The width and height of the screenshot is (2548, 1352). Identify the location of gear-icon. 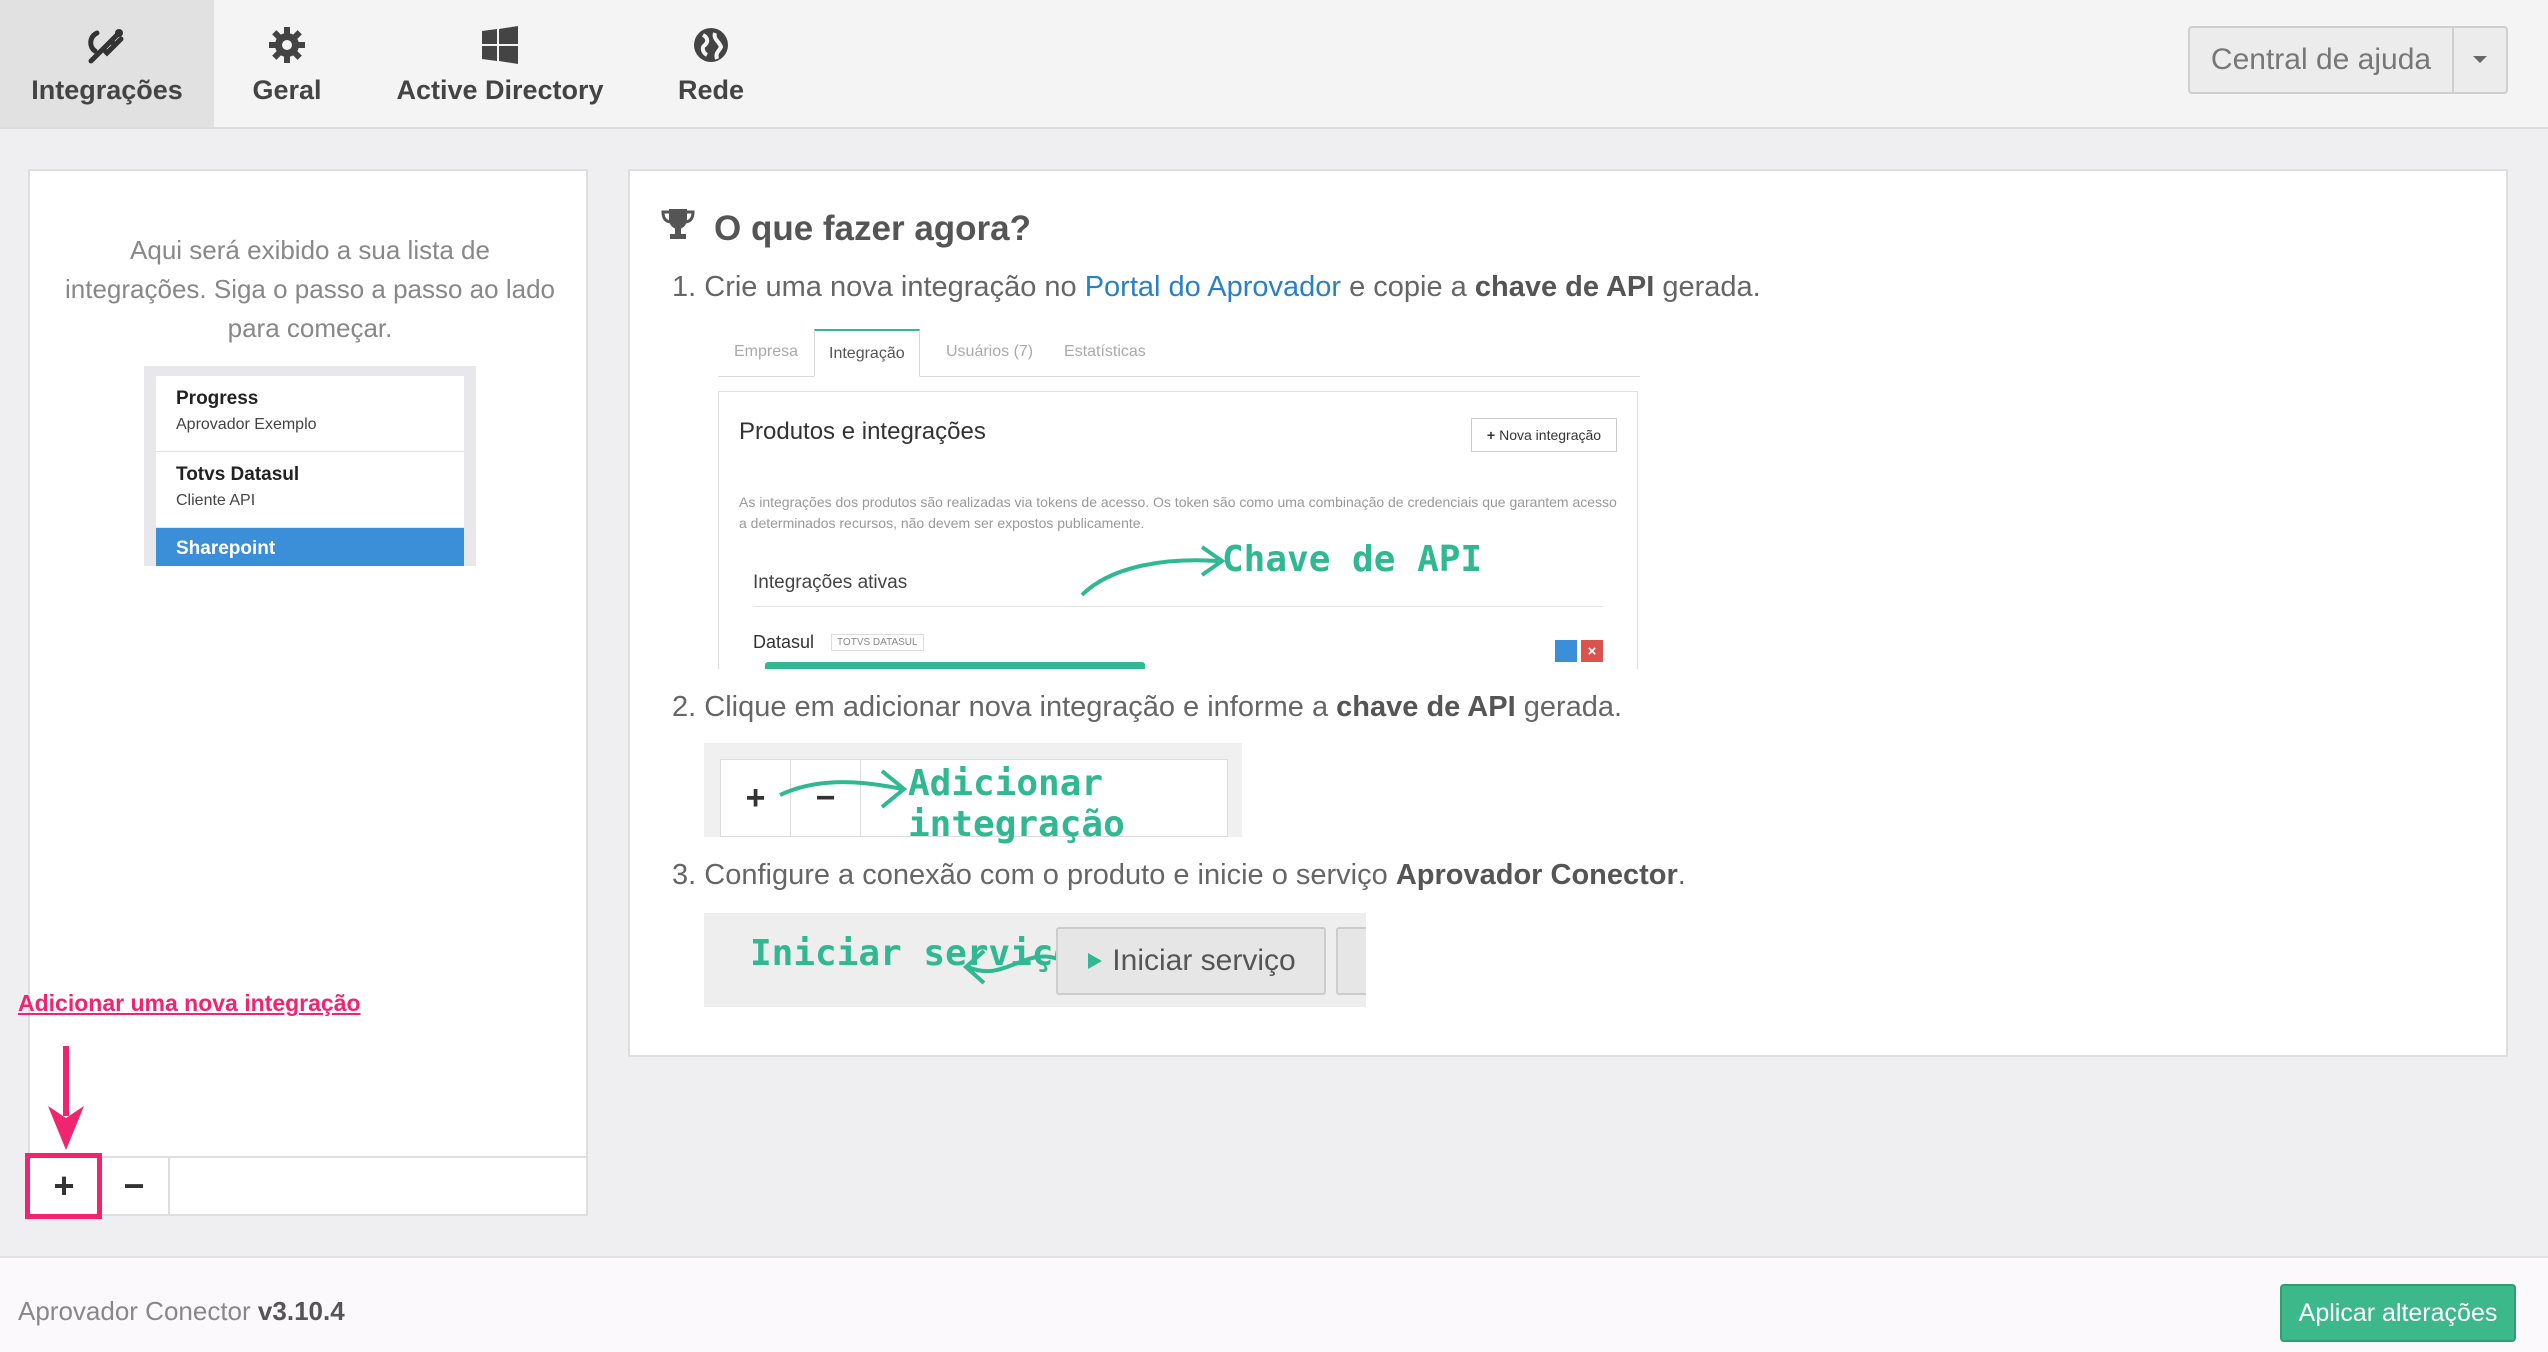
(287, 45).